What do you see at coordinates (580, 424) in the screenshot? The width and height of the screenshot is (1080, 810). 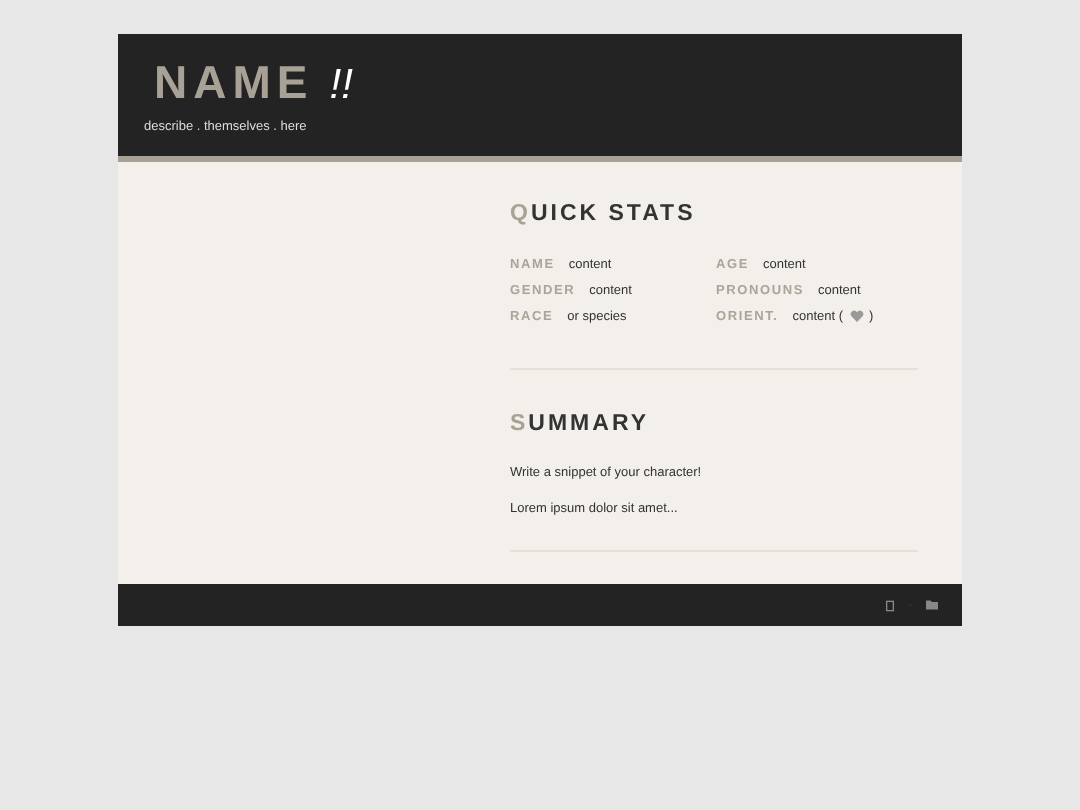 I see `section-heading: SUMMARY` at bounding box center [580, 424].